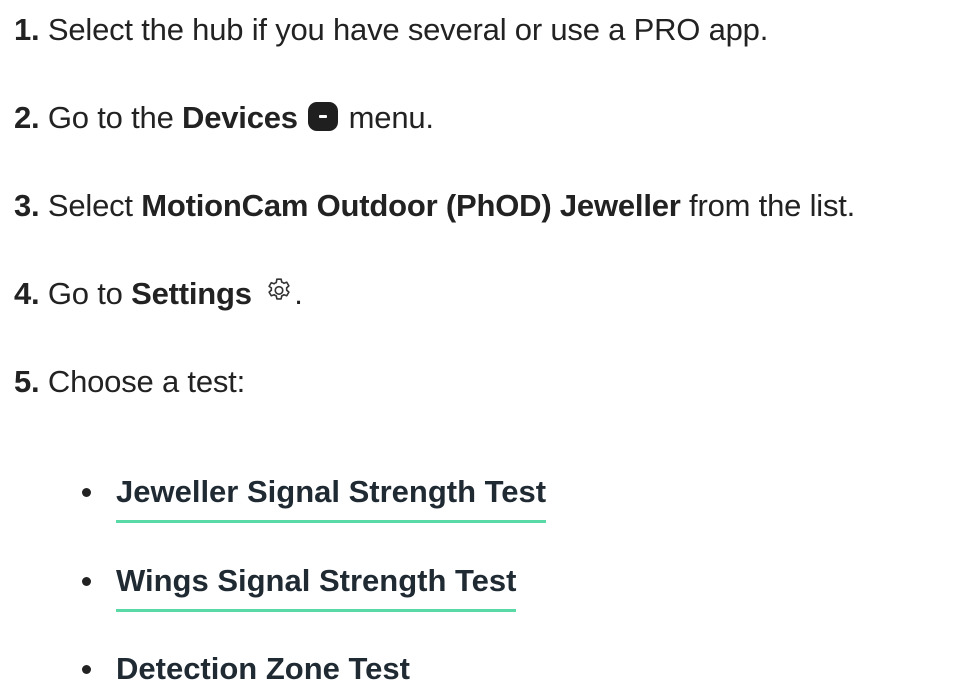 This screenshot has width=972, height=697. Describe the element at coordinates (89, 293) in the screenshot. I see `step-text-pre: Go to` at that location.